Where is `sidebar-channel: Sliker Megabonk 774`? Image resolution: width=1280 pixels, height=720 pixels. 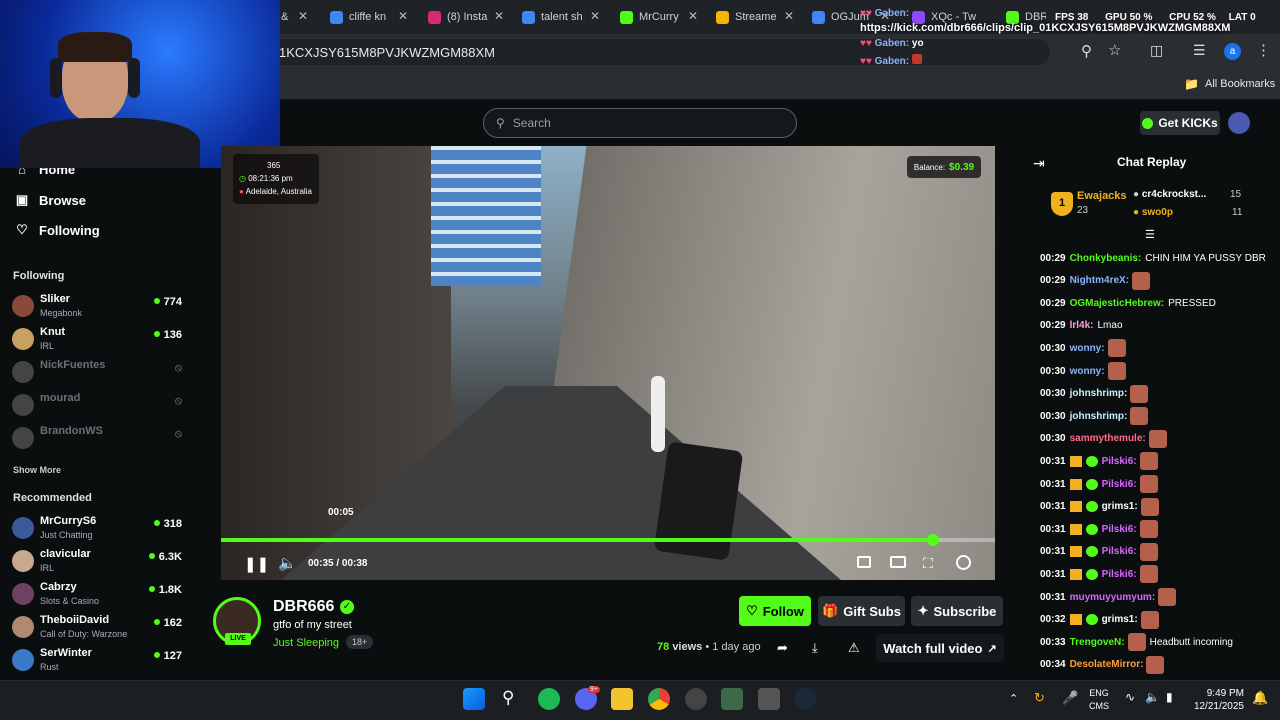
sidebar-channel: Sliker Megabonk 774 is located at coordinates (97, 307).